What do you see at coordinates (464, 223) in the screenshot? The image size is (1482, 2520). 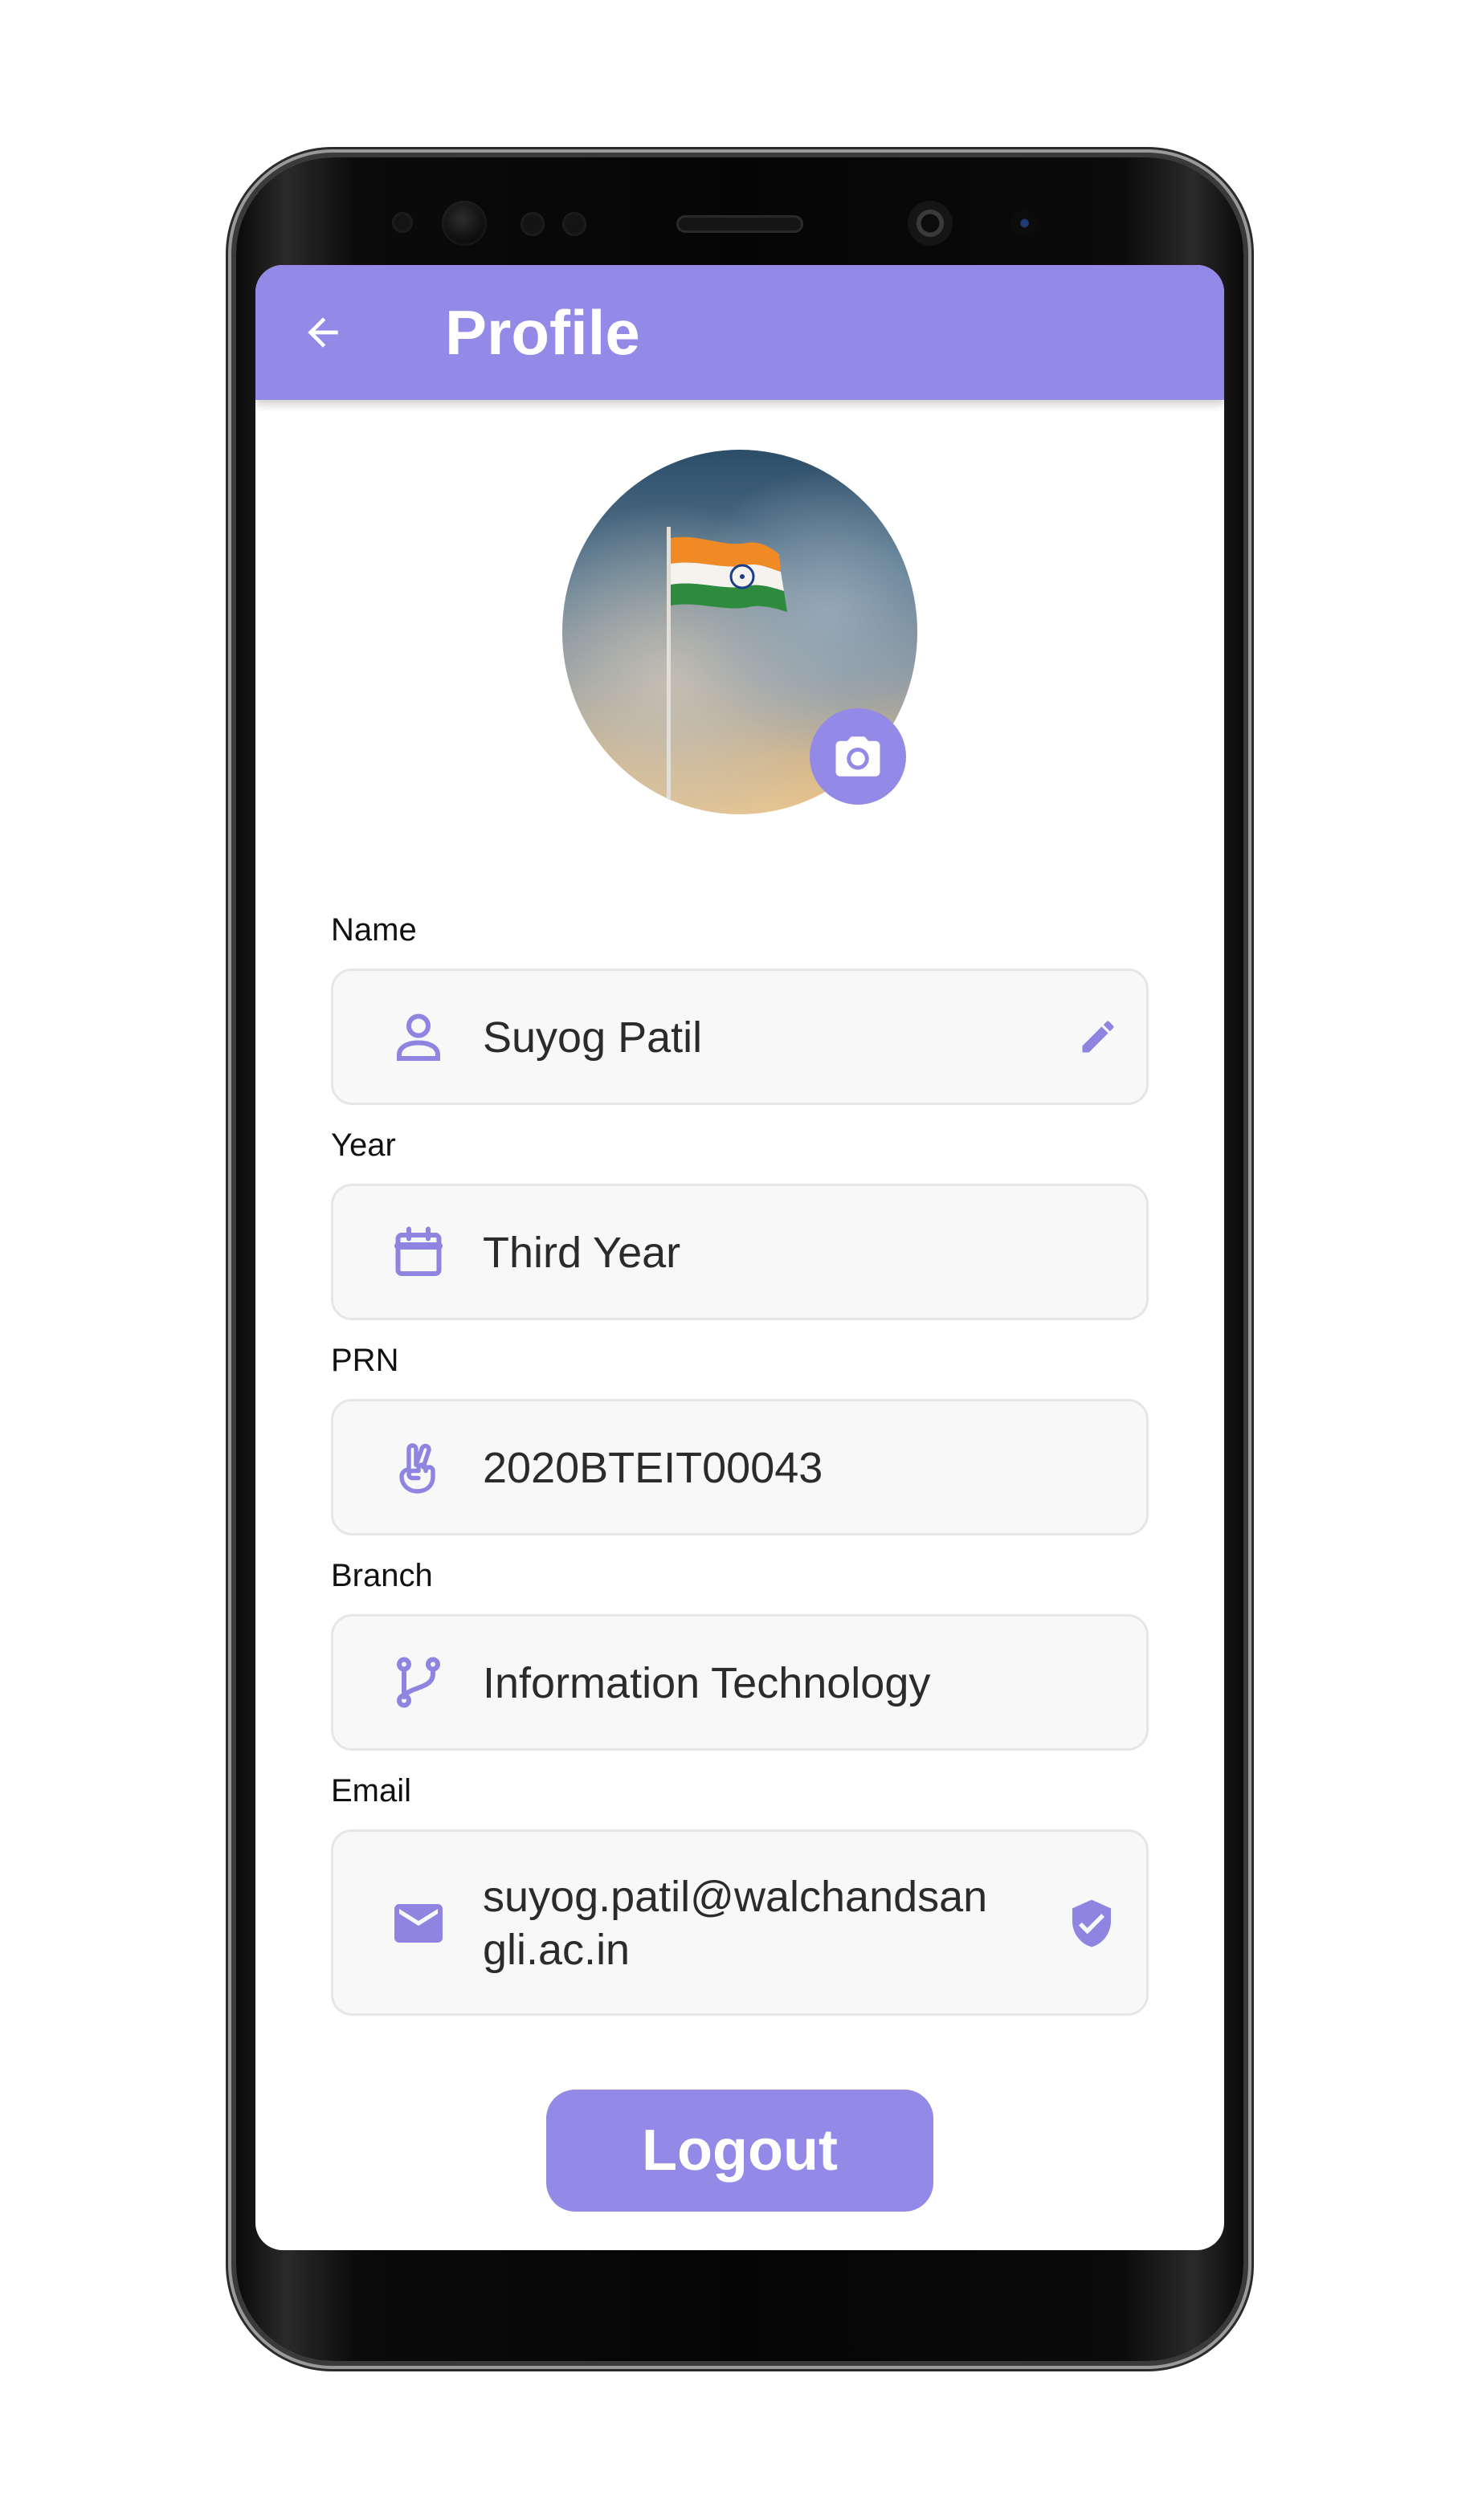 I see `iris-sensor` at bounding box center [464, 223].